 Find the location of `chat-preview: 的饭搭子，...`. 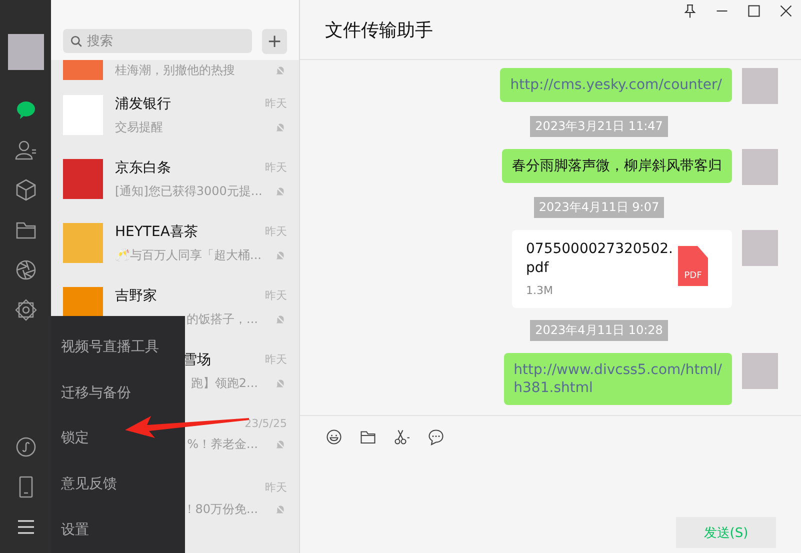

chat-preview: 的饭搭子，... is located at coordinates (222, 319).